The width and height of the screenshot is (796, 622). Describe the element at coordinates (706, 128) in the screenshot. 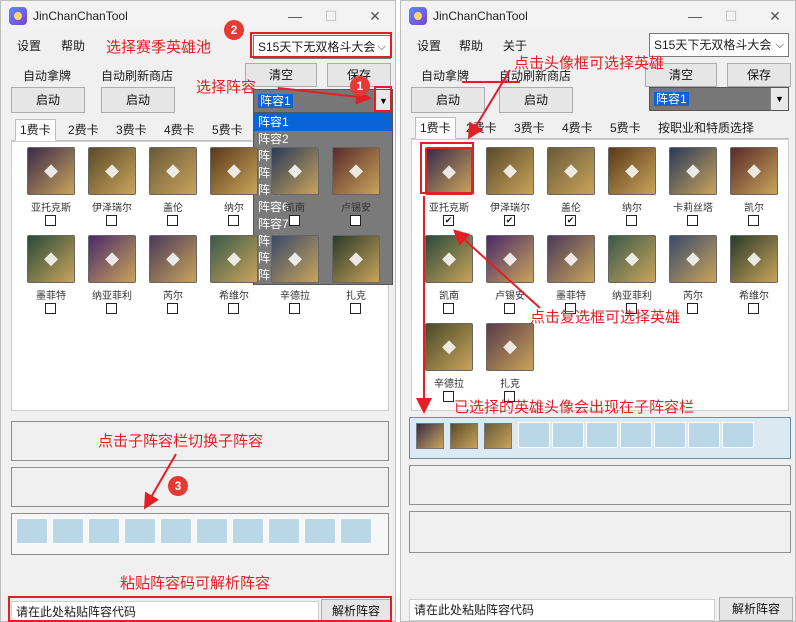

I see `tab-by-trait: 按职业和特质选择` at that location.